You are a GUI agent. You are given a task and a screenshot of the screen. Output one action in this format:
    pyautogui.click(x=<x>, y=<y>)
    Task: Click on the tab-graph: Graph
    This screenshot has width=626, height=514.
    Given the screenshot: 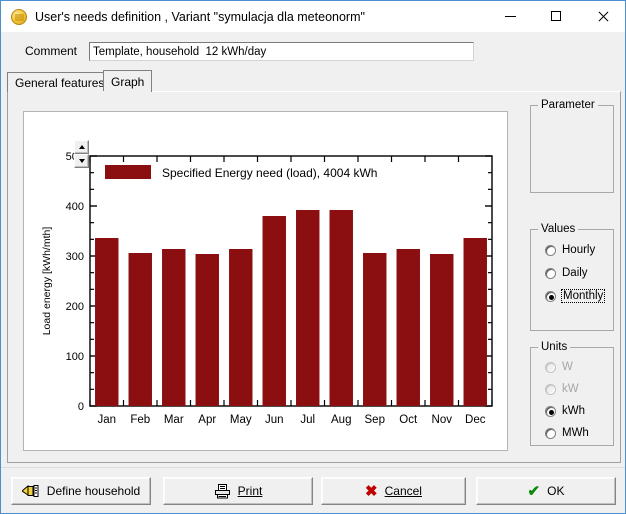 What is the action you would take?
    pyautogui.click(x=128, y=81)
    